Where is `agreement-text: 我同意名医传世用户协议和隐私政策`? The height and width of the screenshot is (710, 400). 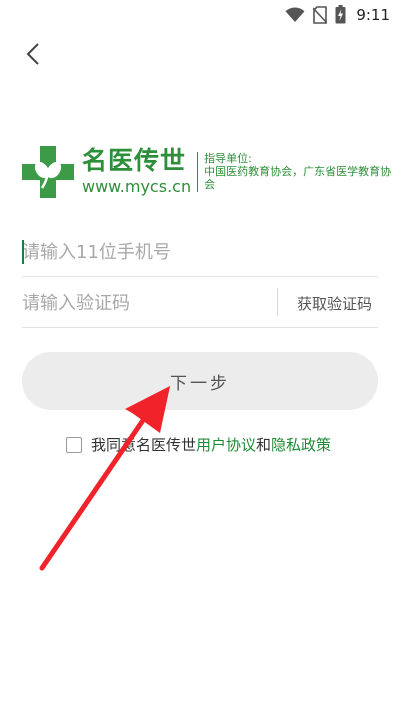 agreement-text: 我同意名医传世用户协议和隐私政策 is located at coordinates (211, 444).